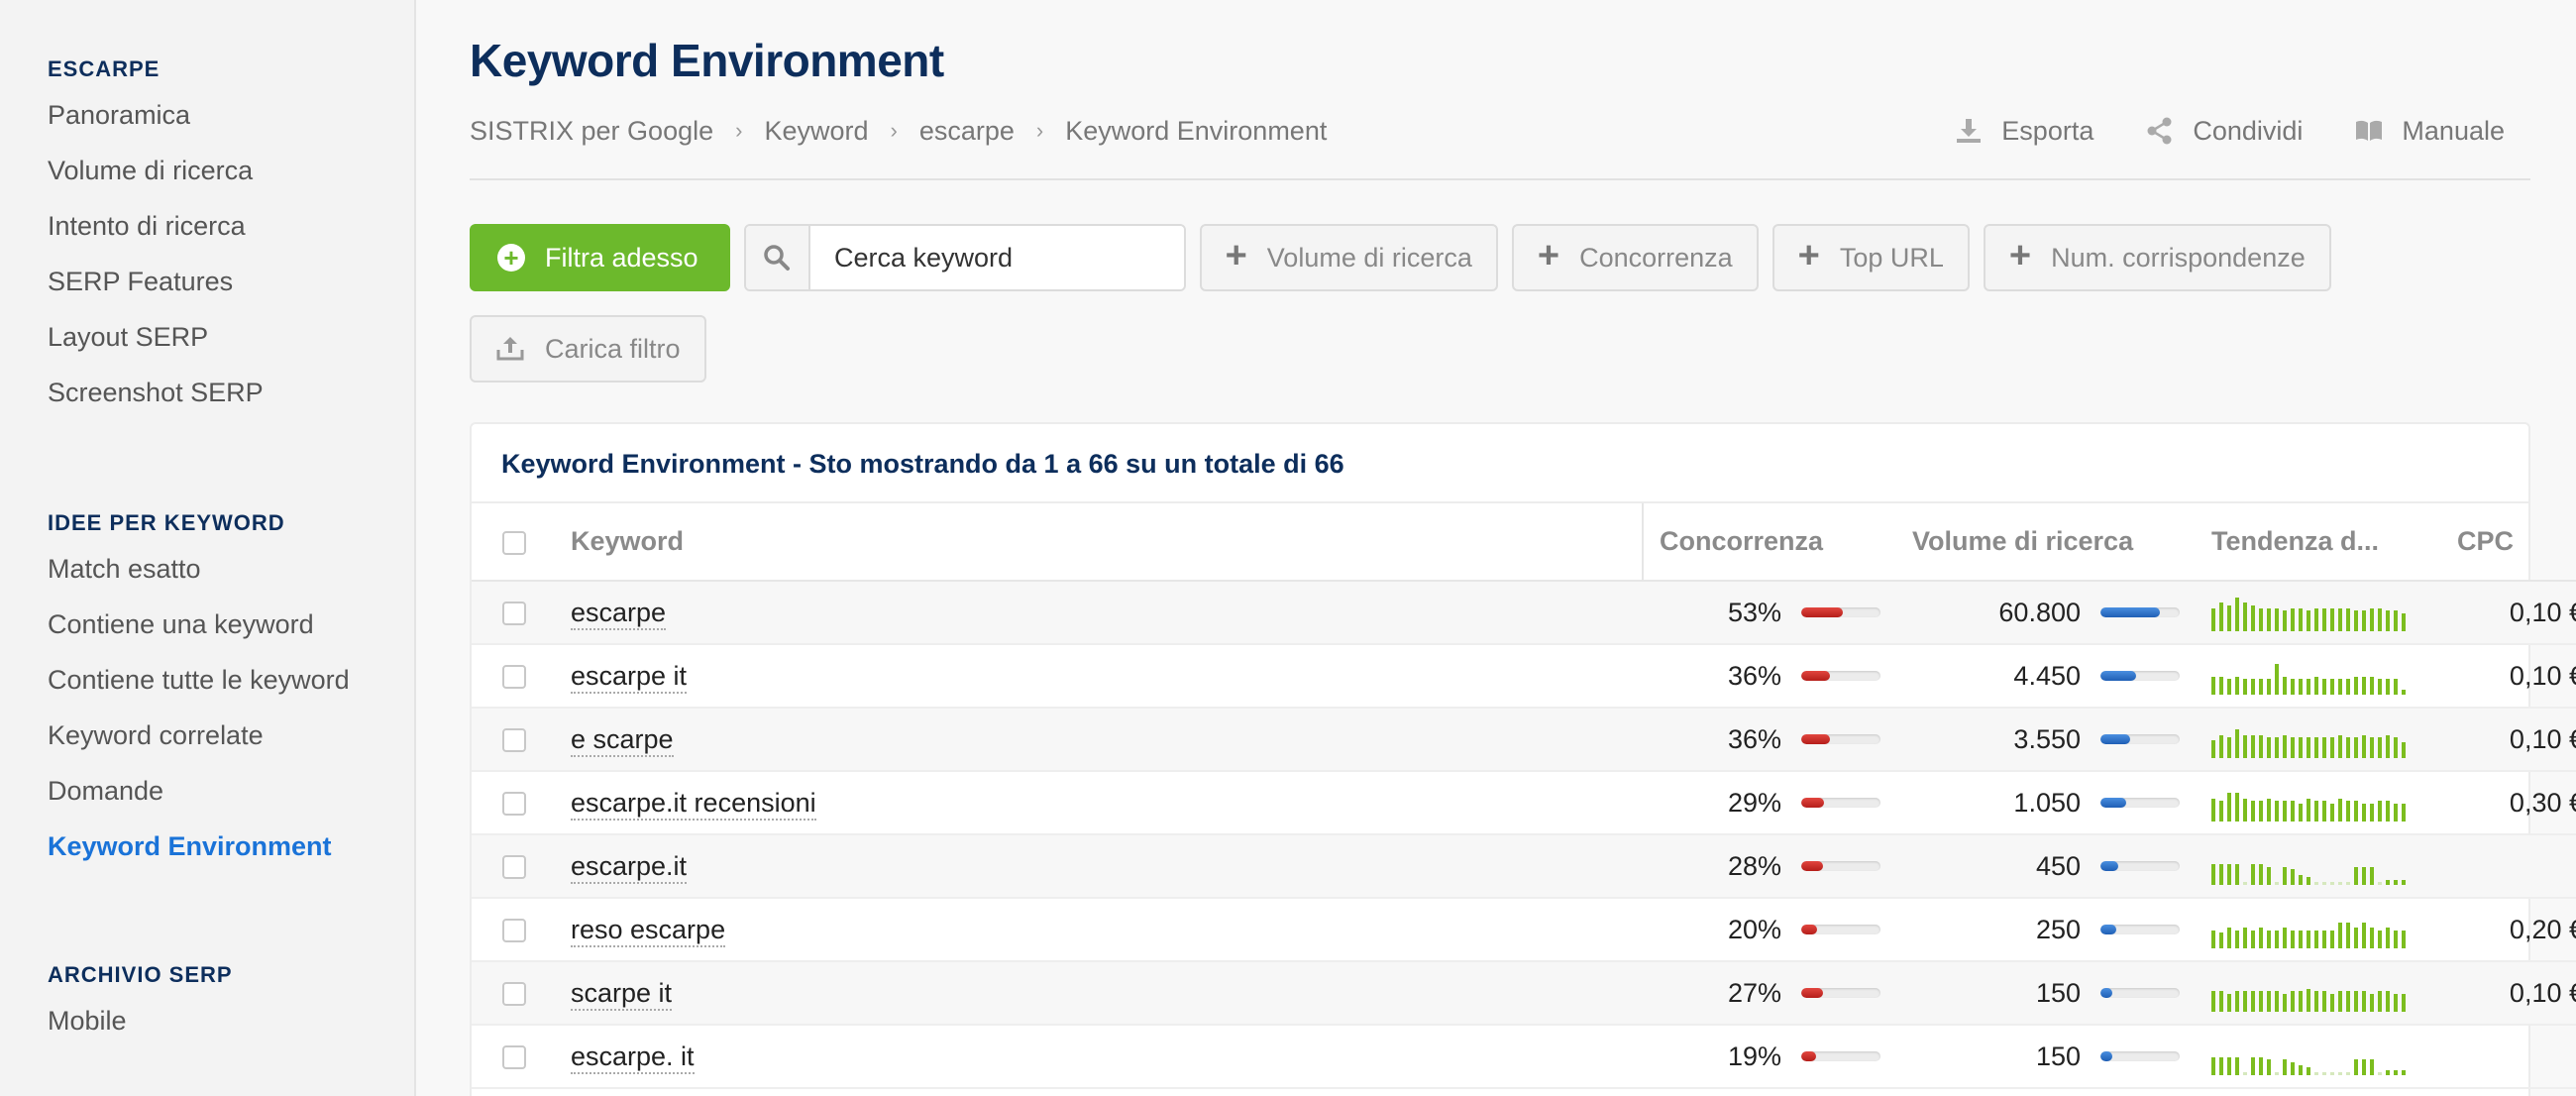  Describe the element at coordinates (694, 804) in the screenshot. I see `keyword-link: escarpe.it recensioni` at that location.